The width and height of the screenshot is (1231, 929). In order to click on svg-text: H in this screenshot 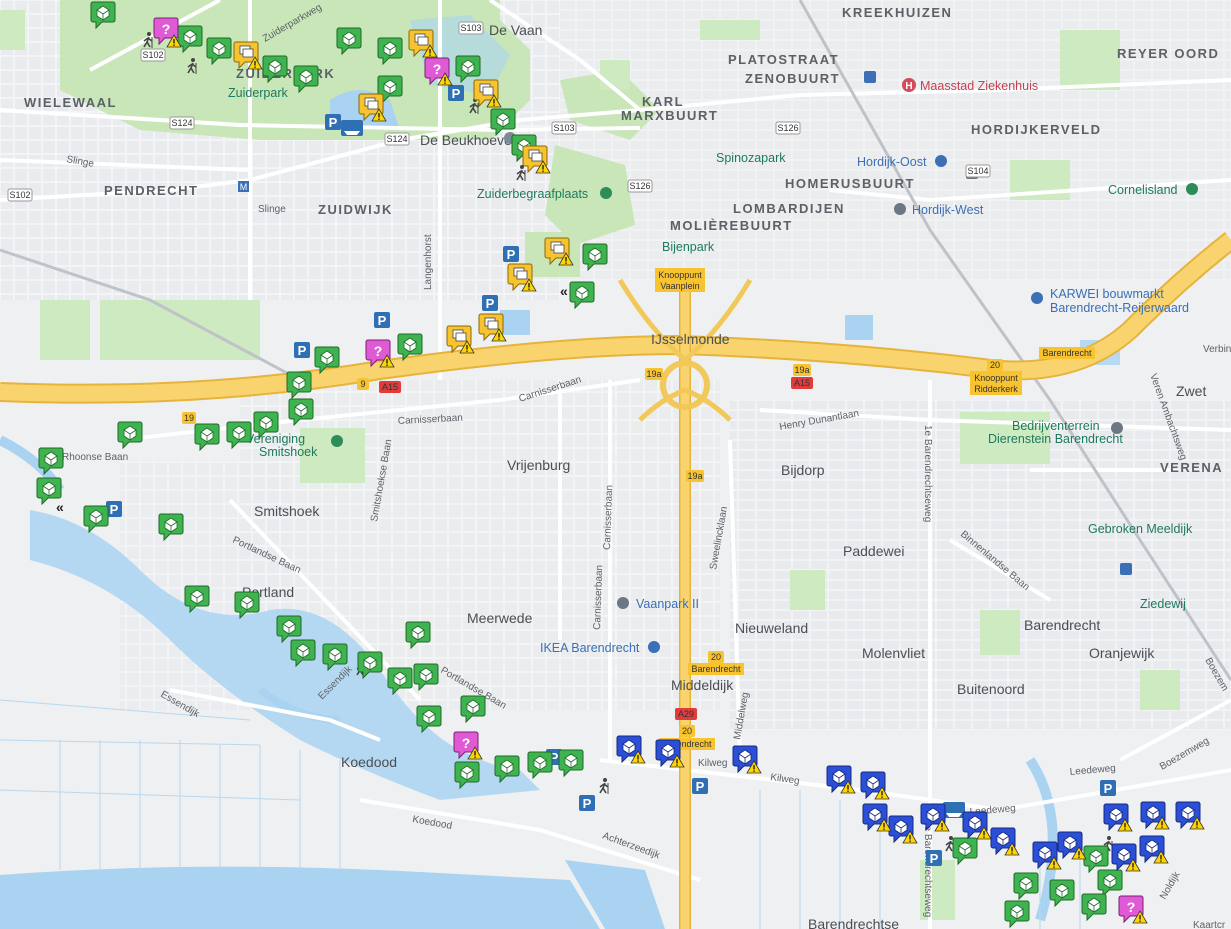, I will do `click(908, 86)`.